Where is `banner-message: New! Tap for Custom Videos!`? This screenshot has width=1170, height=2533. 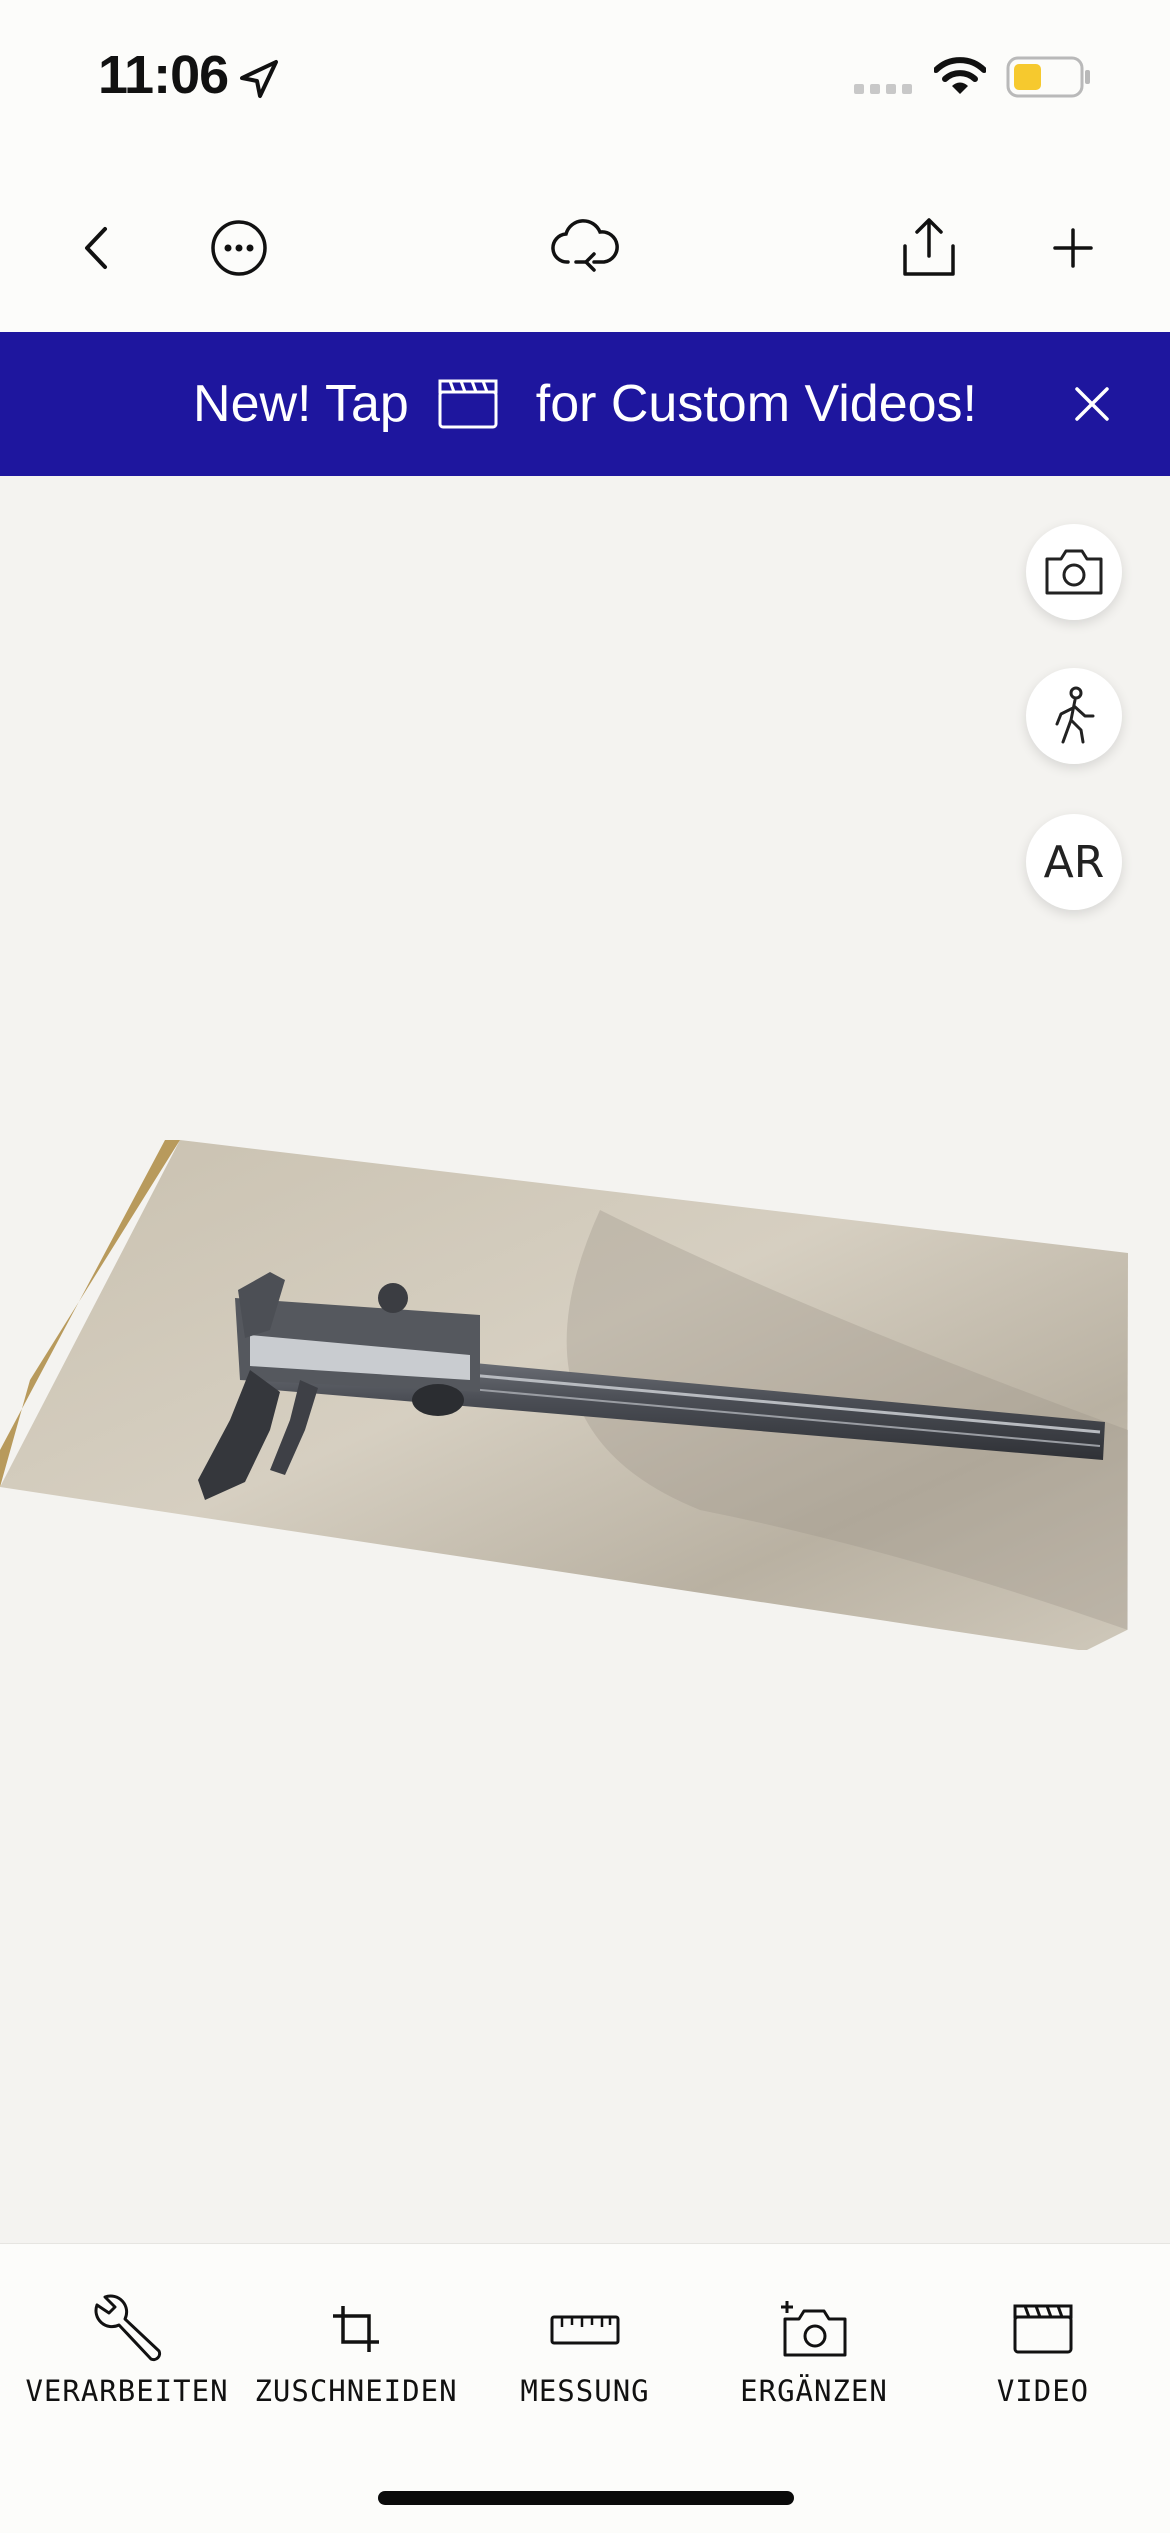
banner-message: New! Tap for Custom Videos! is located at coordinates (585, 404).